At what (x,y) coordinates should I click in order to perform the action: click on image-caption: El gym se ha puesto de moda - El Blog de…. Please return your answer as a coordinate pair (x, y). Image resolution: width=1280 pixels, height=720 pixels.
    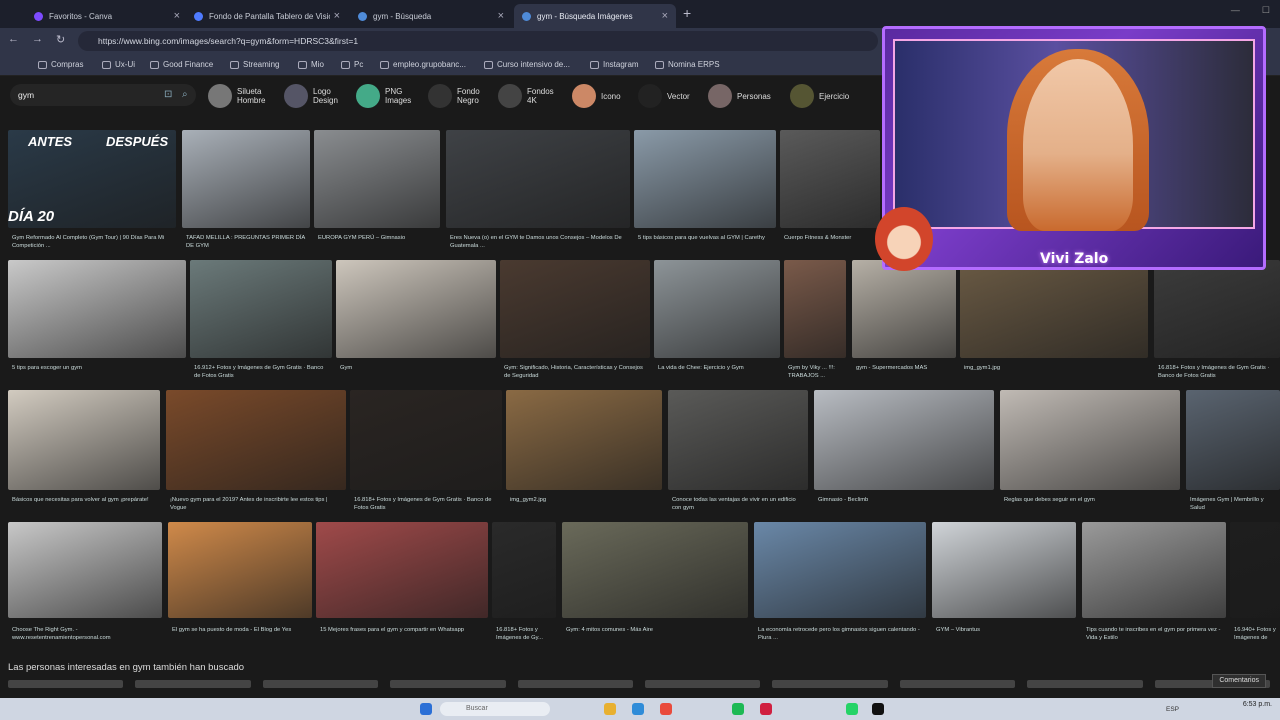
    Looking at the image, I should click on (241, 634).